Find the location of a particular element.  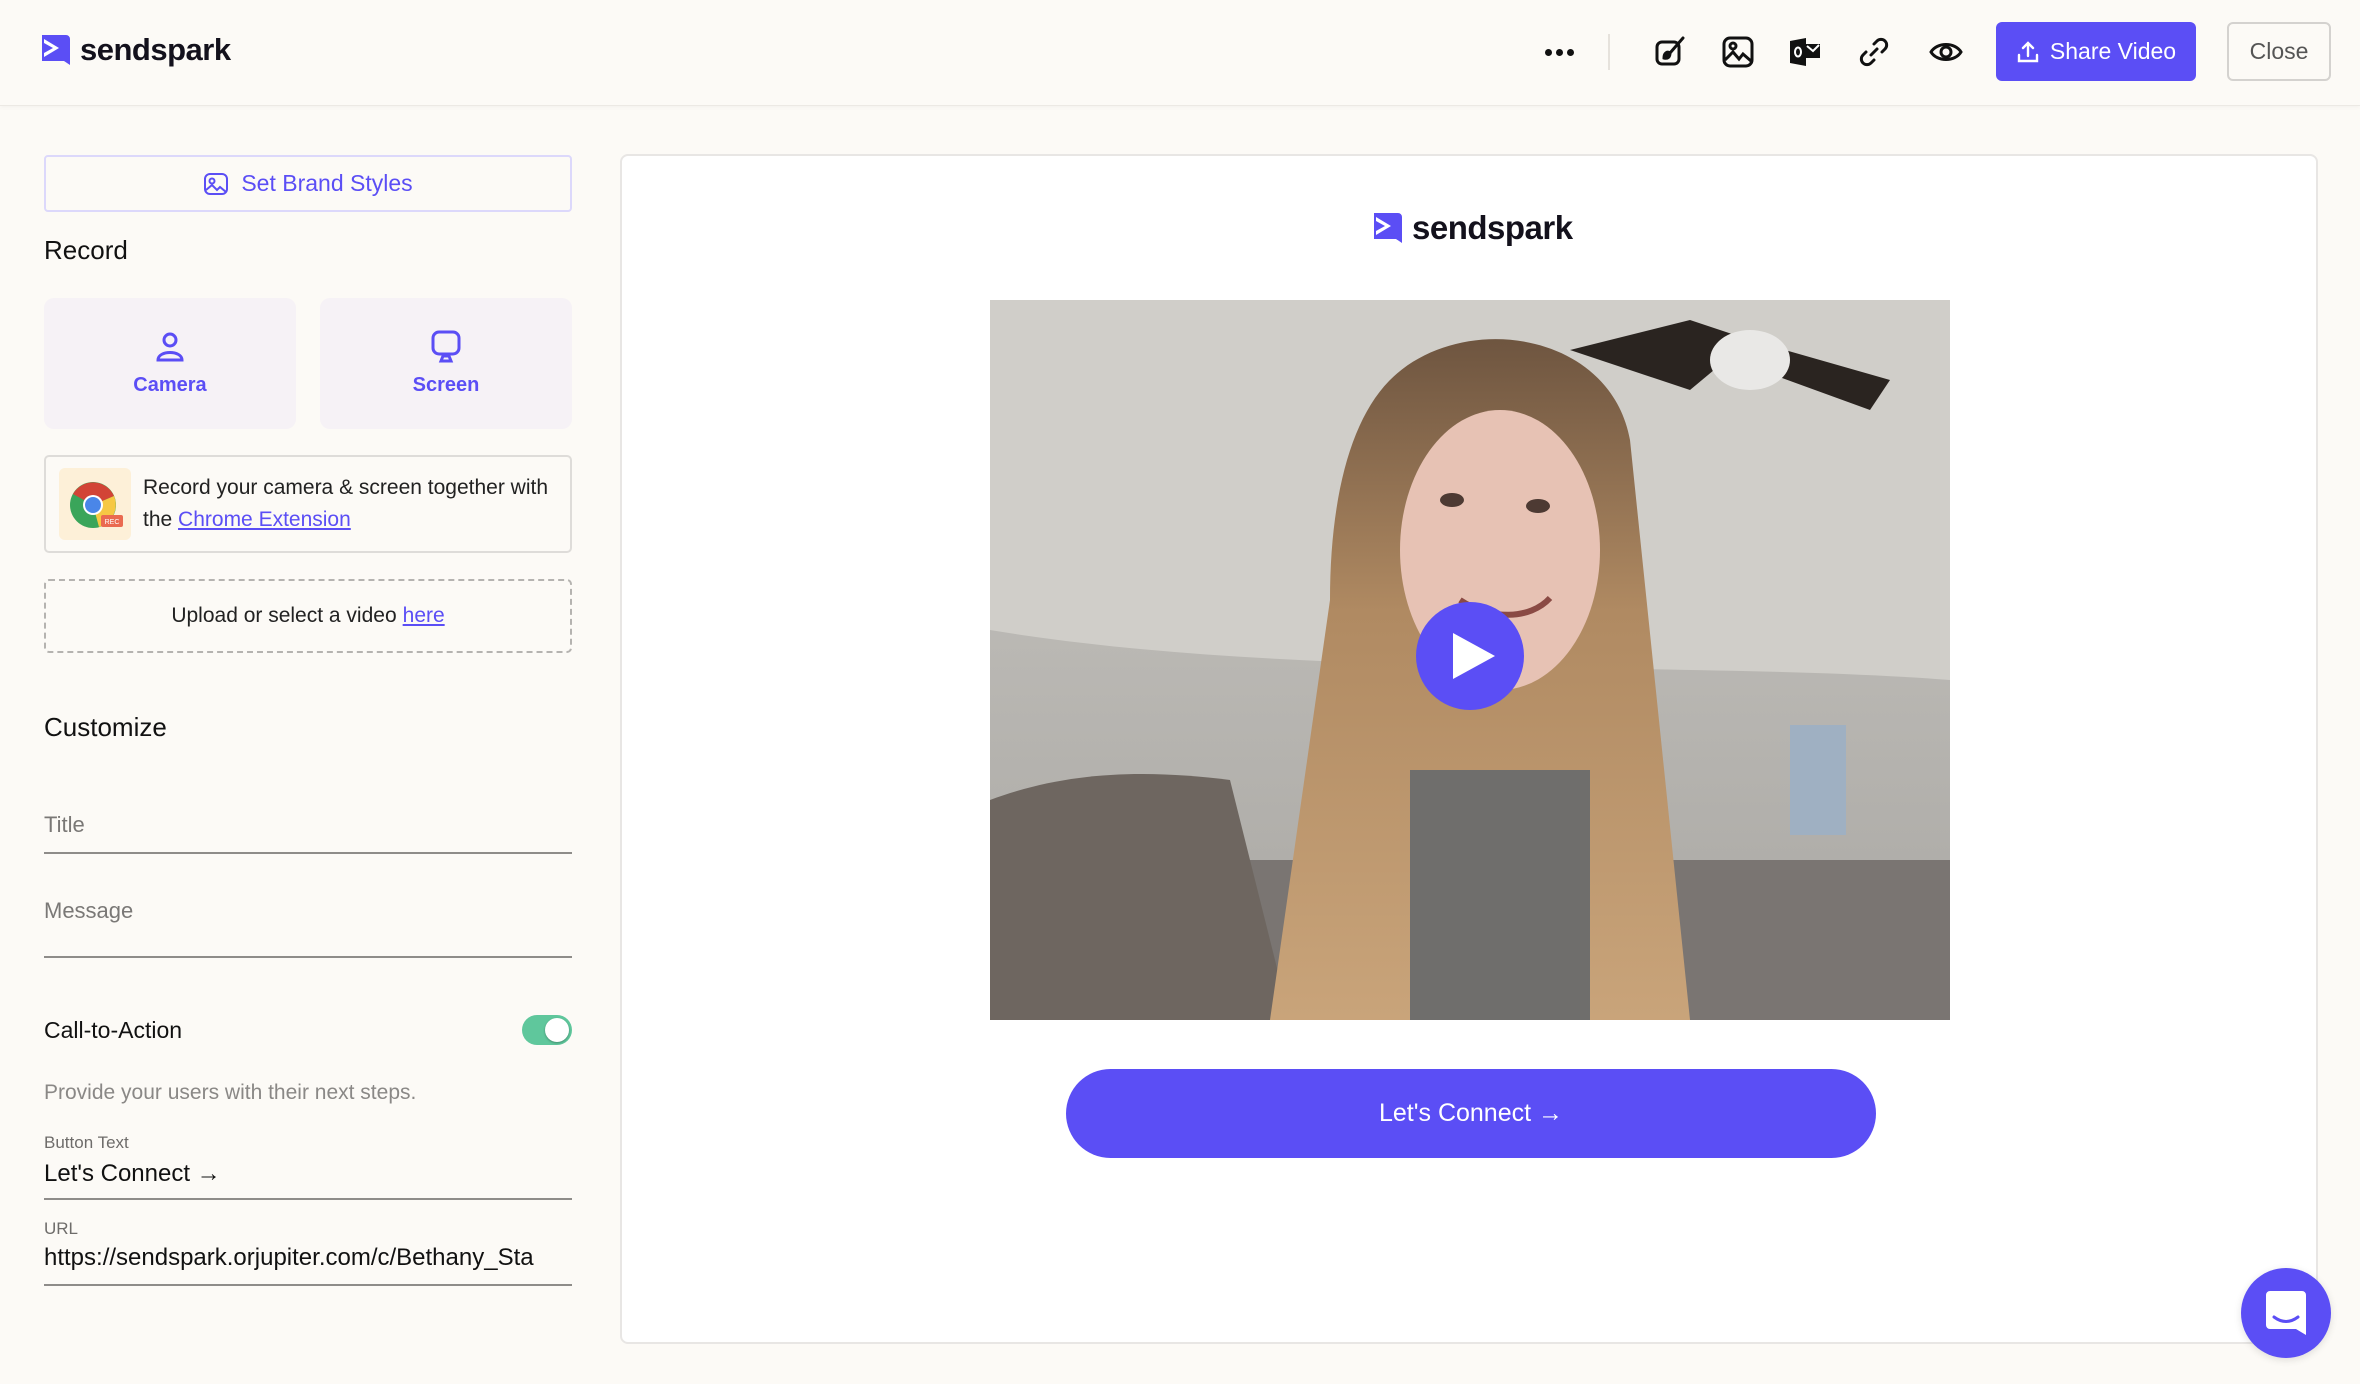

message-input: Message is located at coordinates (308, 928).